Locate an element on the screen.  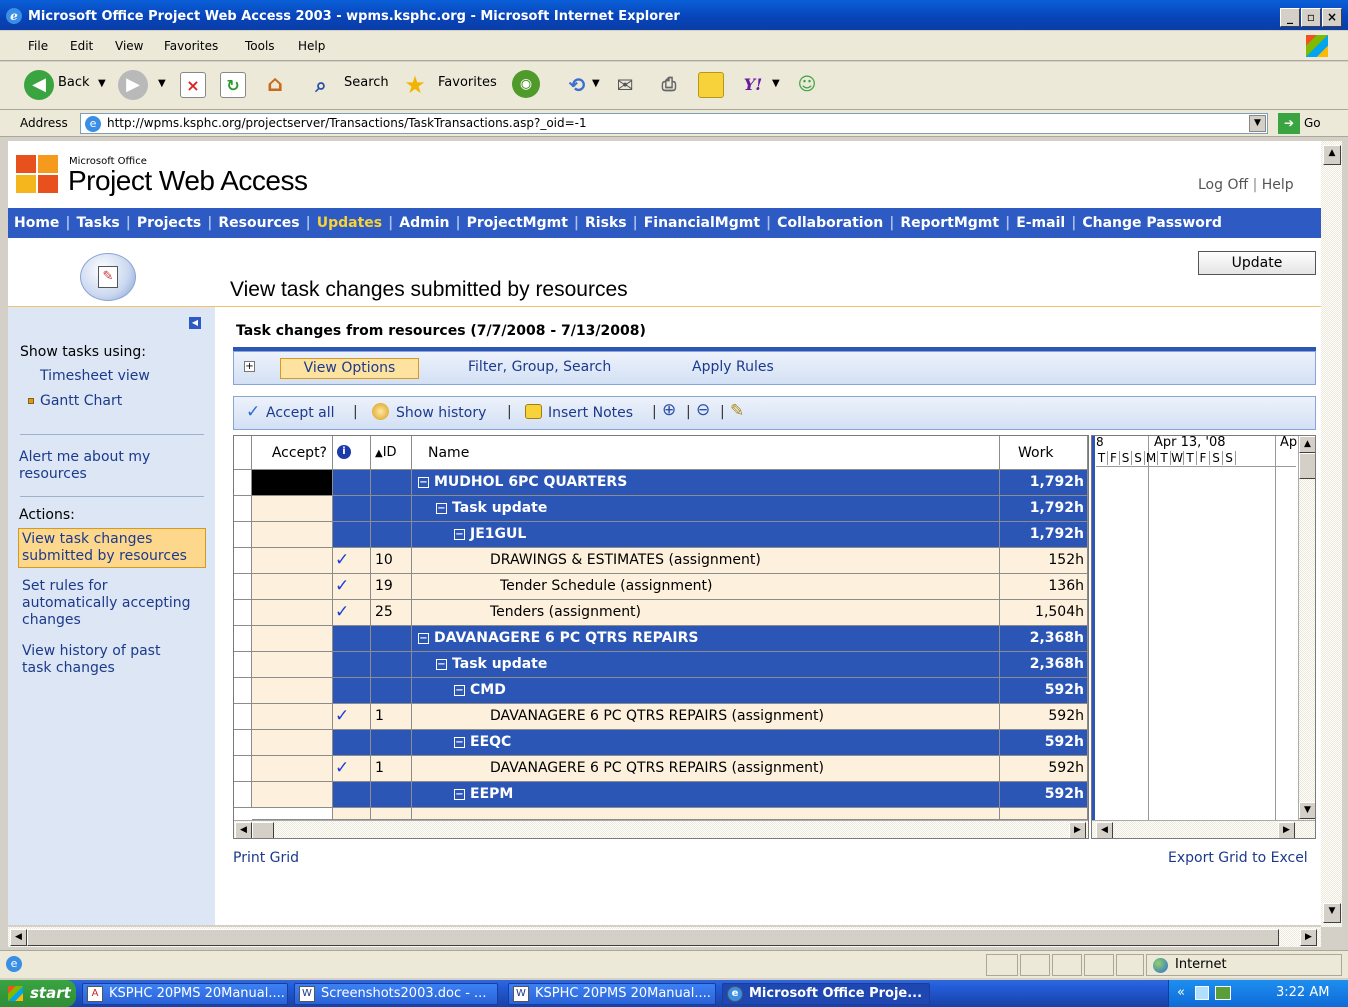
update-button: Update is located at coordinates (1257, 263).